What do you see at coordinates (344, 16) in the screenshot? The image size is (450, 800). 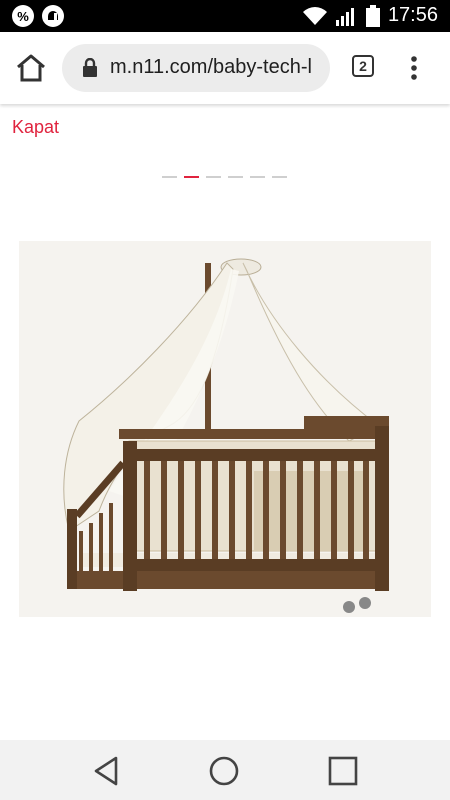 I see `signal-icon` at bounding box center [344, 16].